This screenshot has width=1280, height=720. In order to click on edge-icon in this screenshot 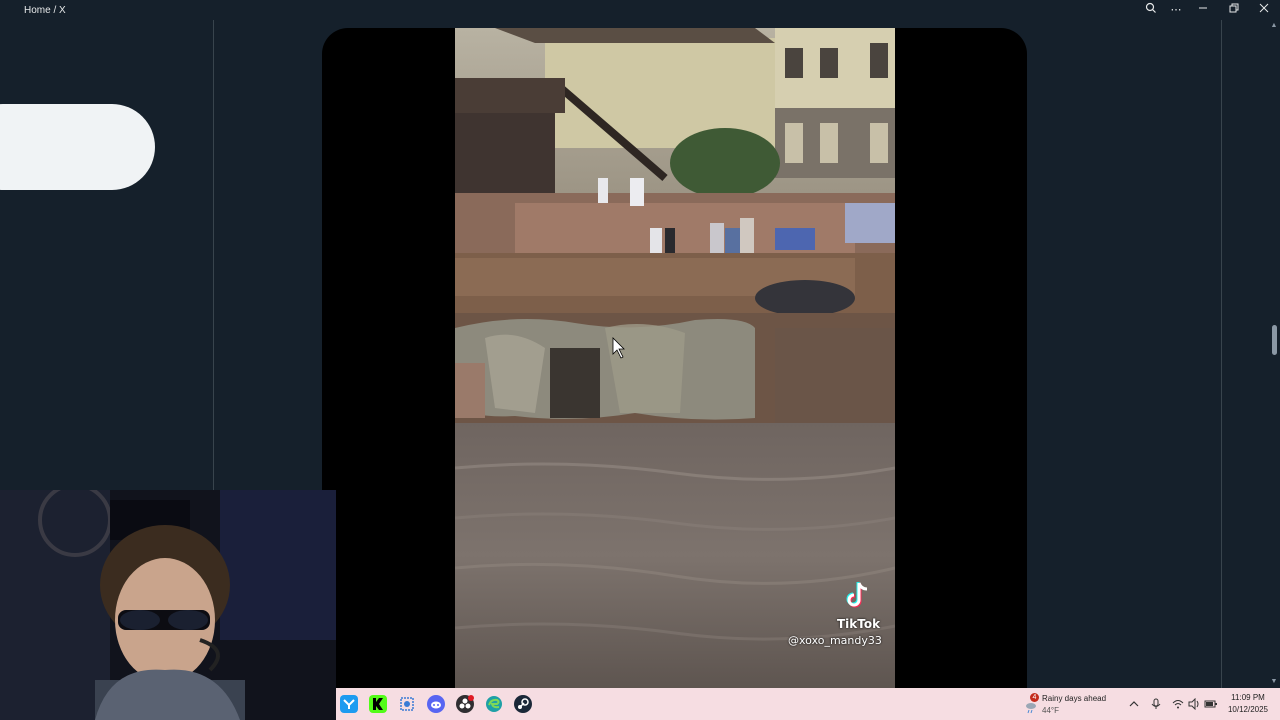, I will do `click(494, 704)`.